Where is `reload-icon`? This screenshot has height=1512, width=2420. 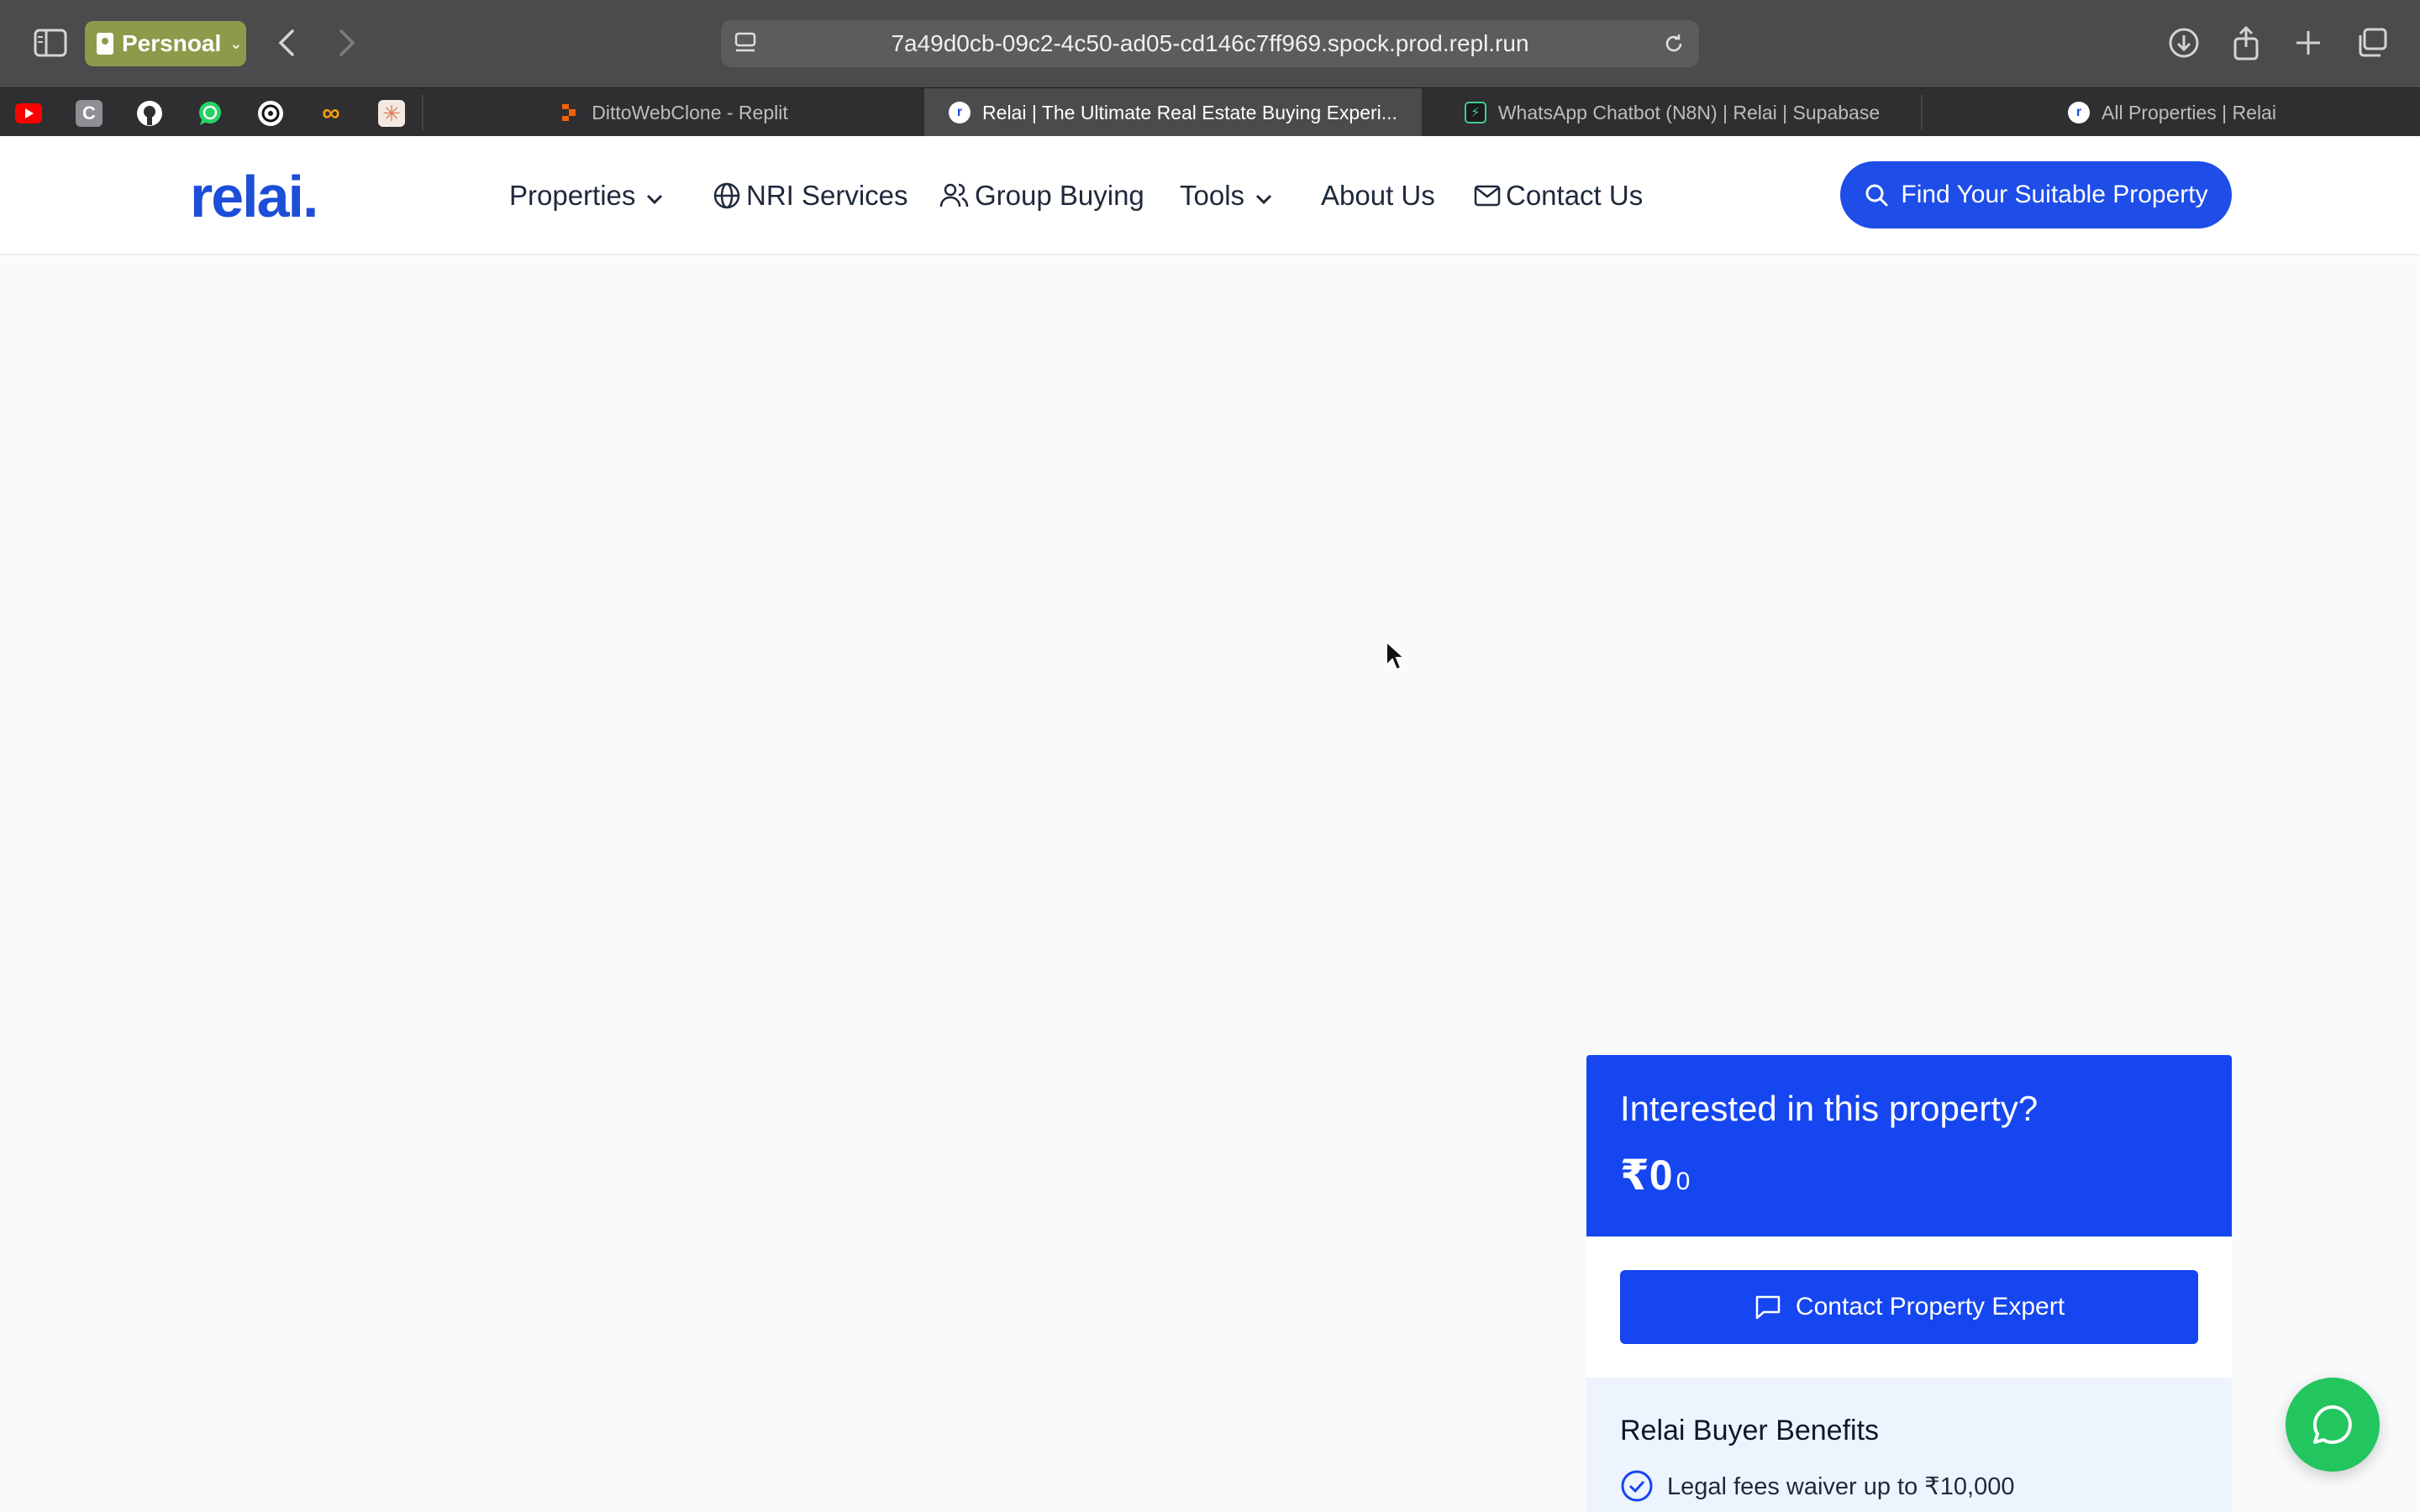
reload-icon is located at coordinates (1674, 46).